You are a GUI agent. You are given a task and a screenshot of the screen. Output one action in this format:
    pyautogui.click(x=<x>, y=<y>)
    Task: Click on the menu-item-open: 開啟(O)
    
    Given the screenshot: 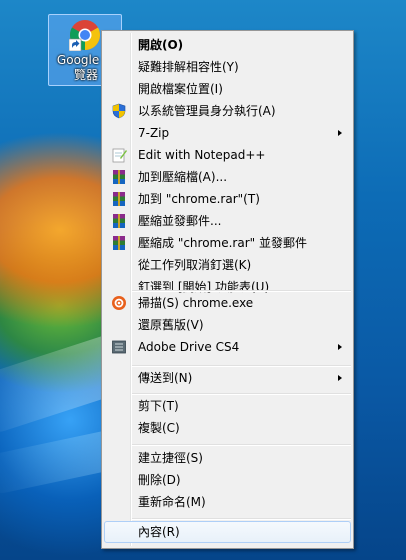 What is the action you would take?
    pyautogui.click(x=227, y=45)
    